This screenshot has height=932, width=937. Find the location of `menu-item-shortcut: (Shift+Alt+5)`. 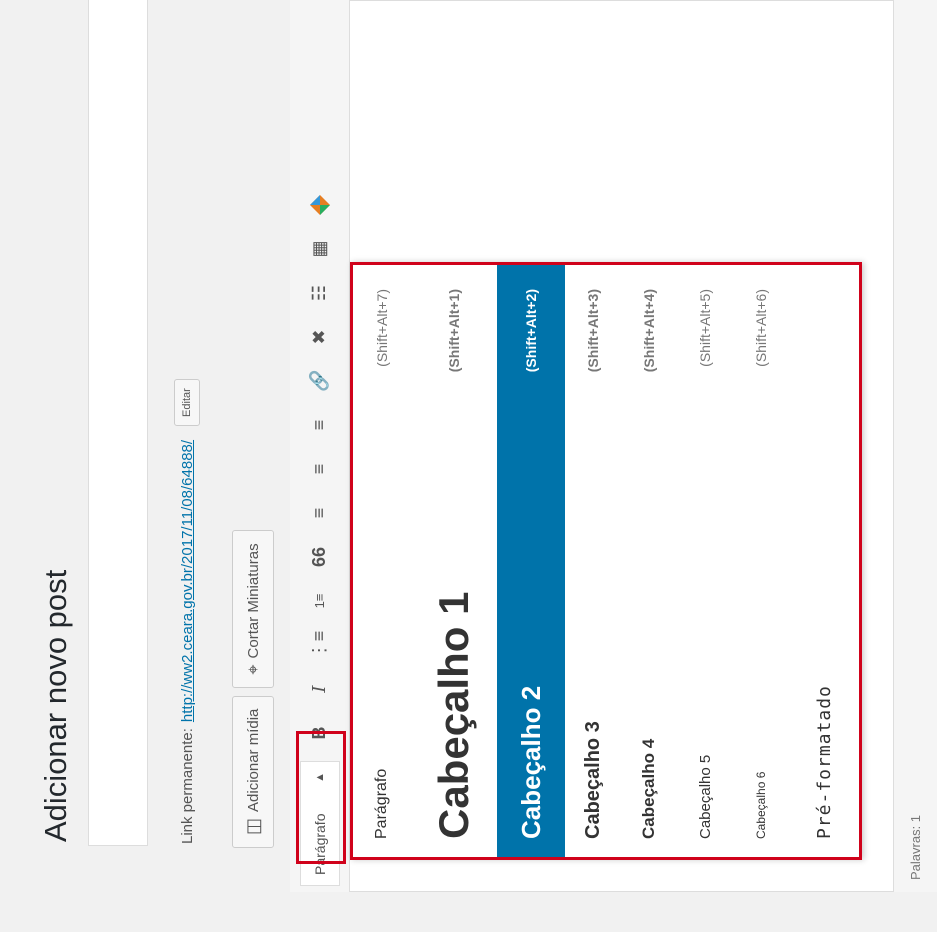

menu-item-shortcut: (Shift+Alt+5) is located at coordinates (705, 328).